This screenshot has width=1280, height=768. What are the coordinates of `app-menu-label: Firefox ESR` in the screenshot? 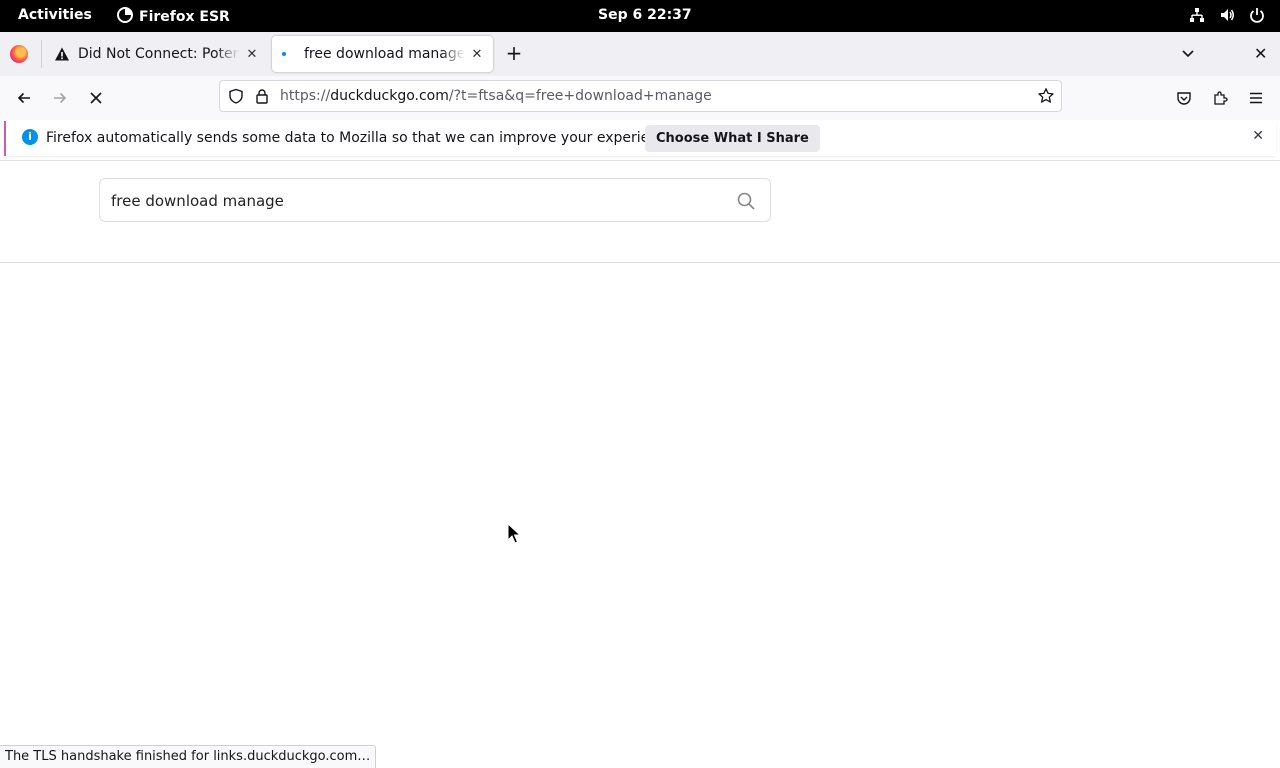 It's located at (184, 17).